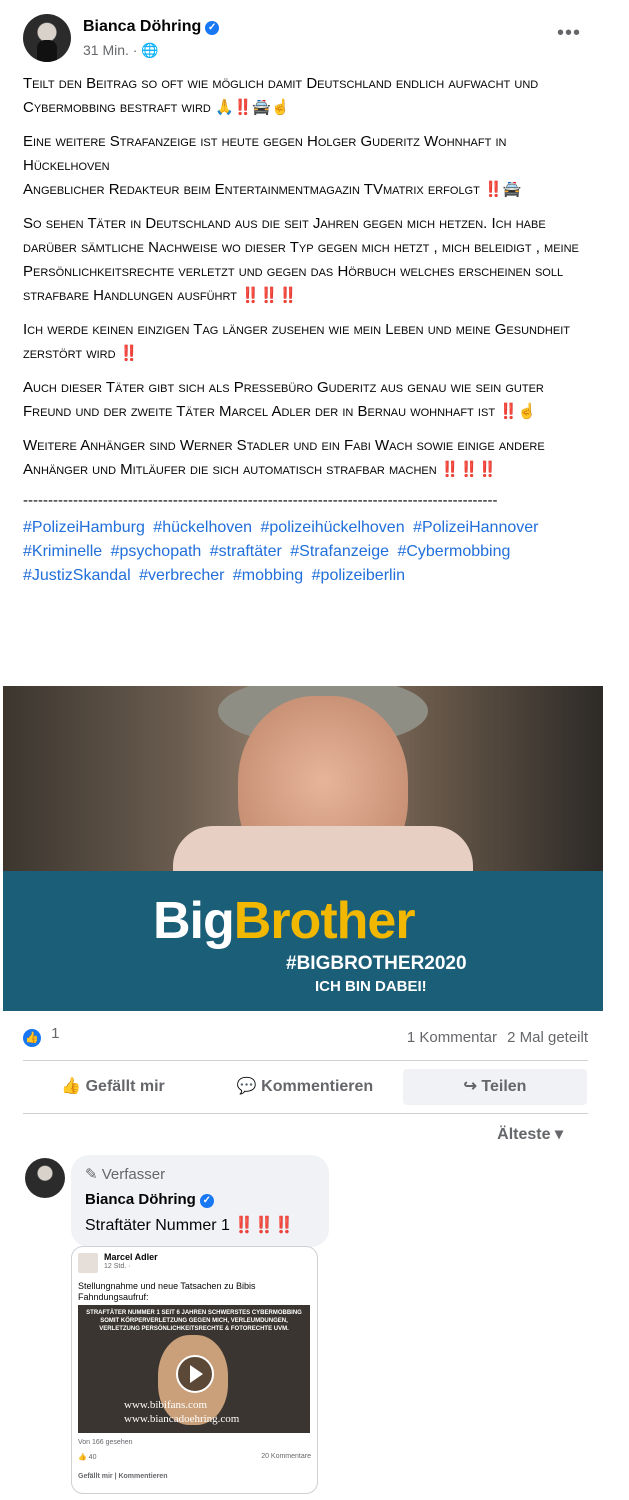 Image resolution: width=629 pixels, height=1500 pixels. I want to click on comment-sort-dropdown: Älteste ▾, so click(530, 1134).